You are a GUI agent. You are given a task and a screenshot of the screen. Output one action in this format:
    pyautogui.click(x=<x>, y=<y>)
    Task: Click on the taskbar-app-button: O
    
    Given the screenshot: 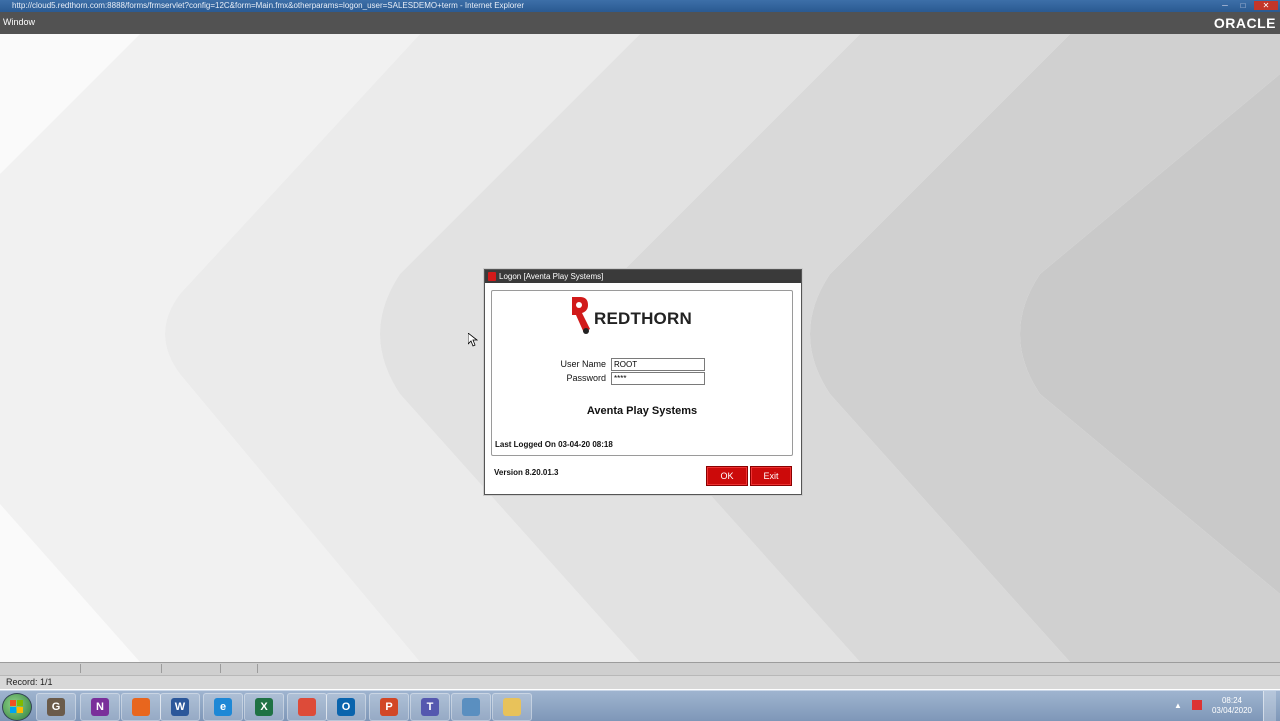 What is the action you would take?
    pyautogui.click(x=346, y=707)
    